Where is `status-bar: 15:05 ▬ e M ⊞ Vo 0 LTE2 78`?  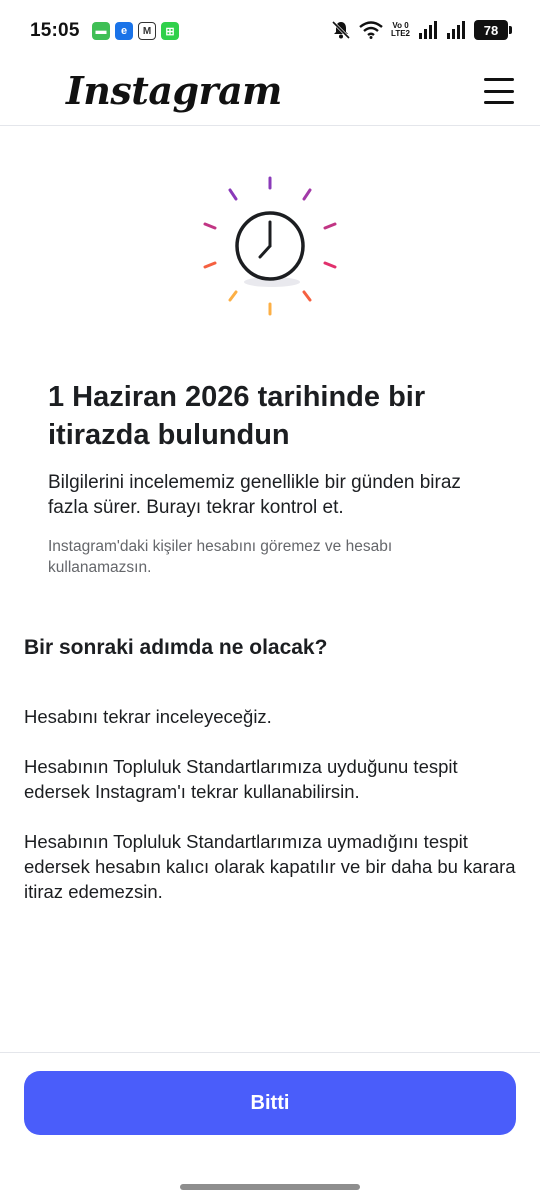 status-bar: 15:05 ▬ e M ⊞ Vo 0 LTE2 78 is located at coordinates (270, 31).